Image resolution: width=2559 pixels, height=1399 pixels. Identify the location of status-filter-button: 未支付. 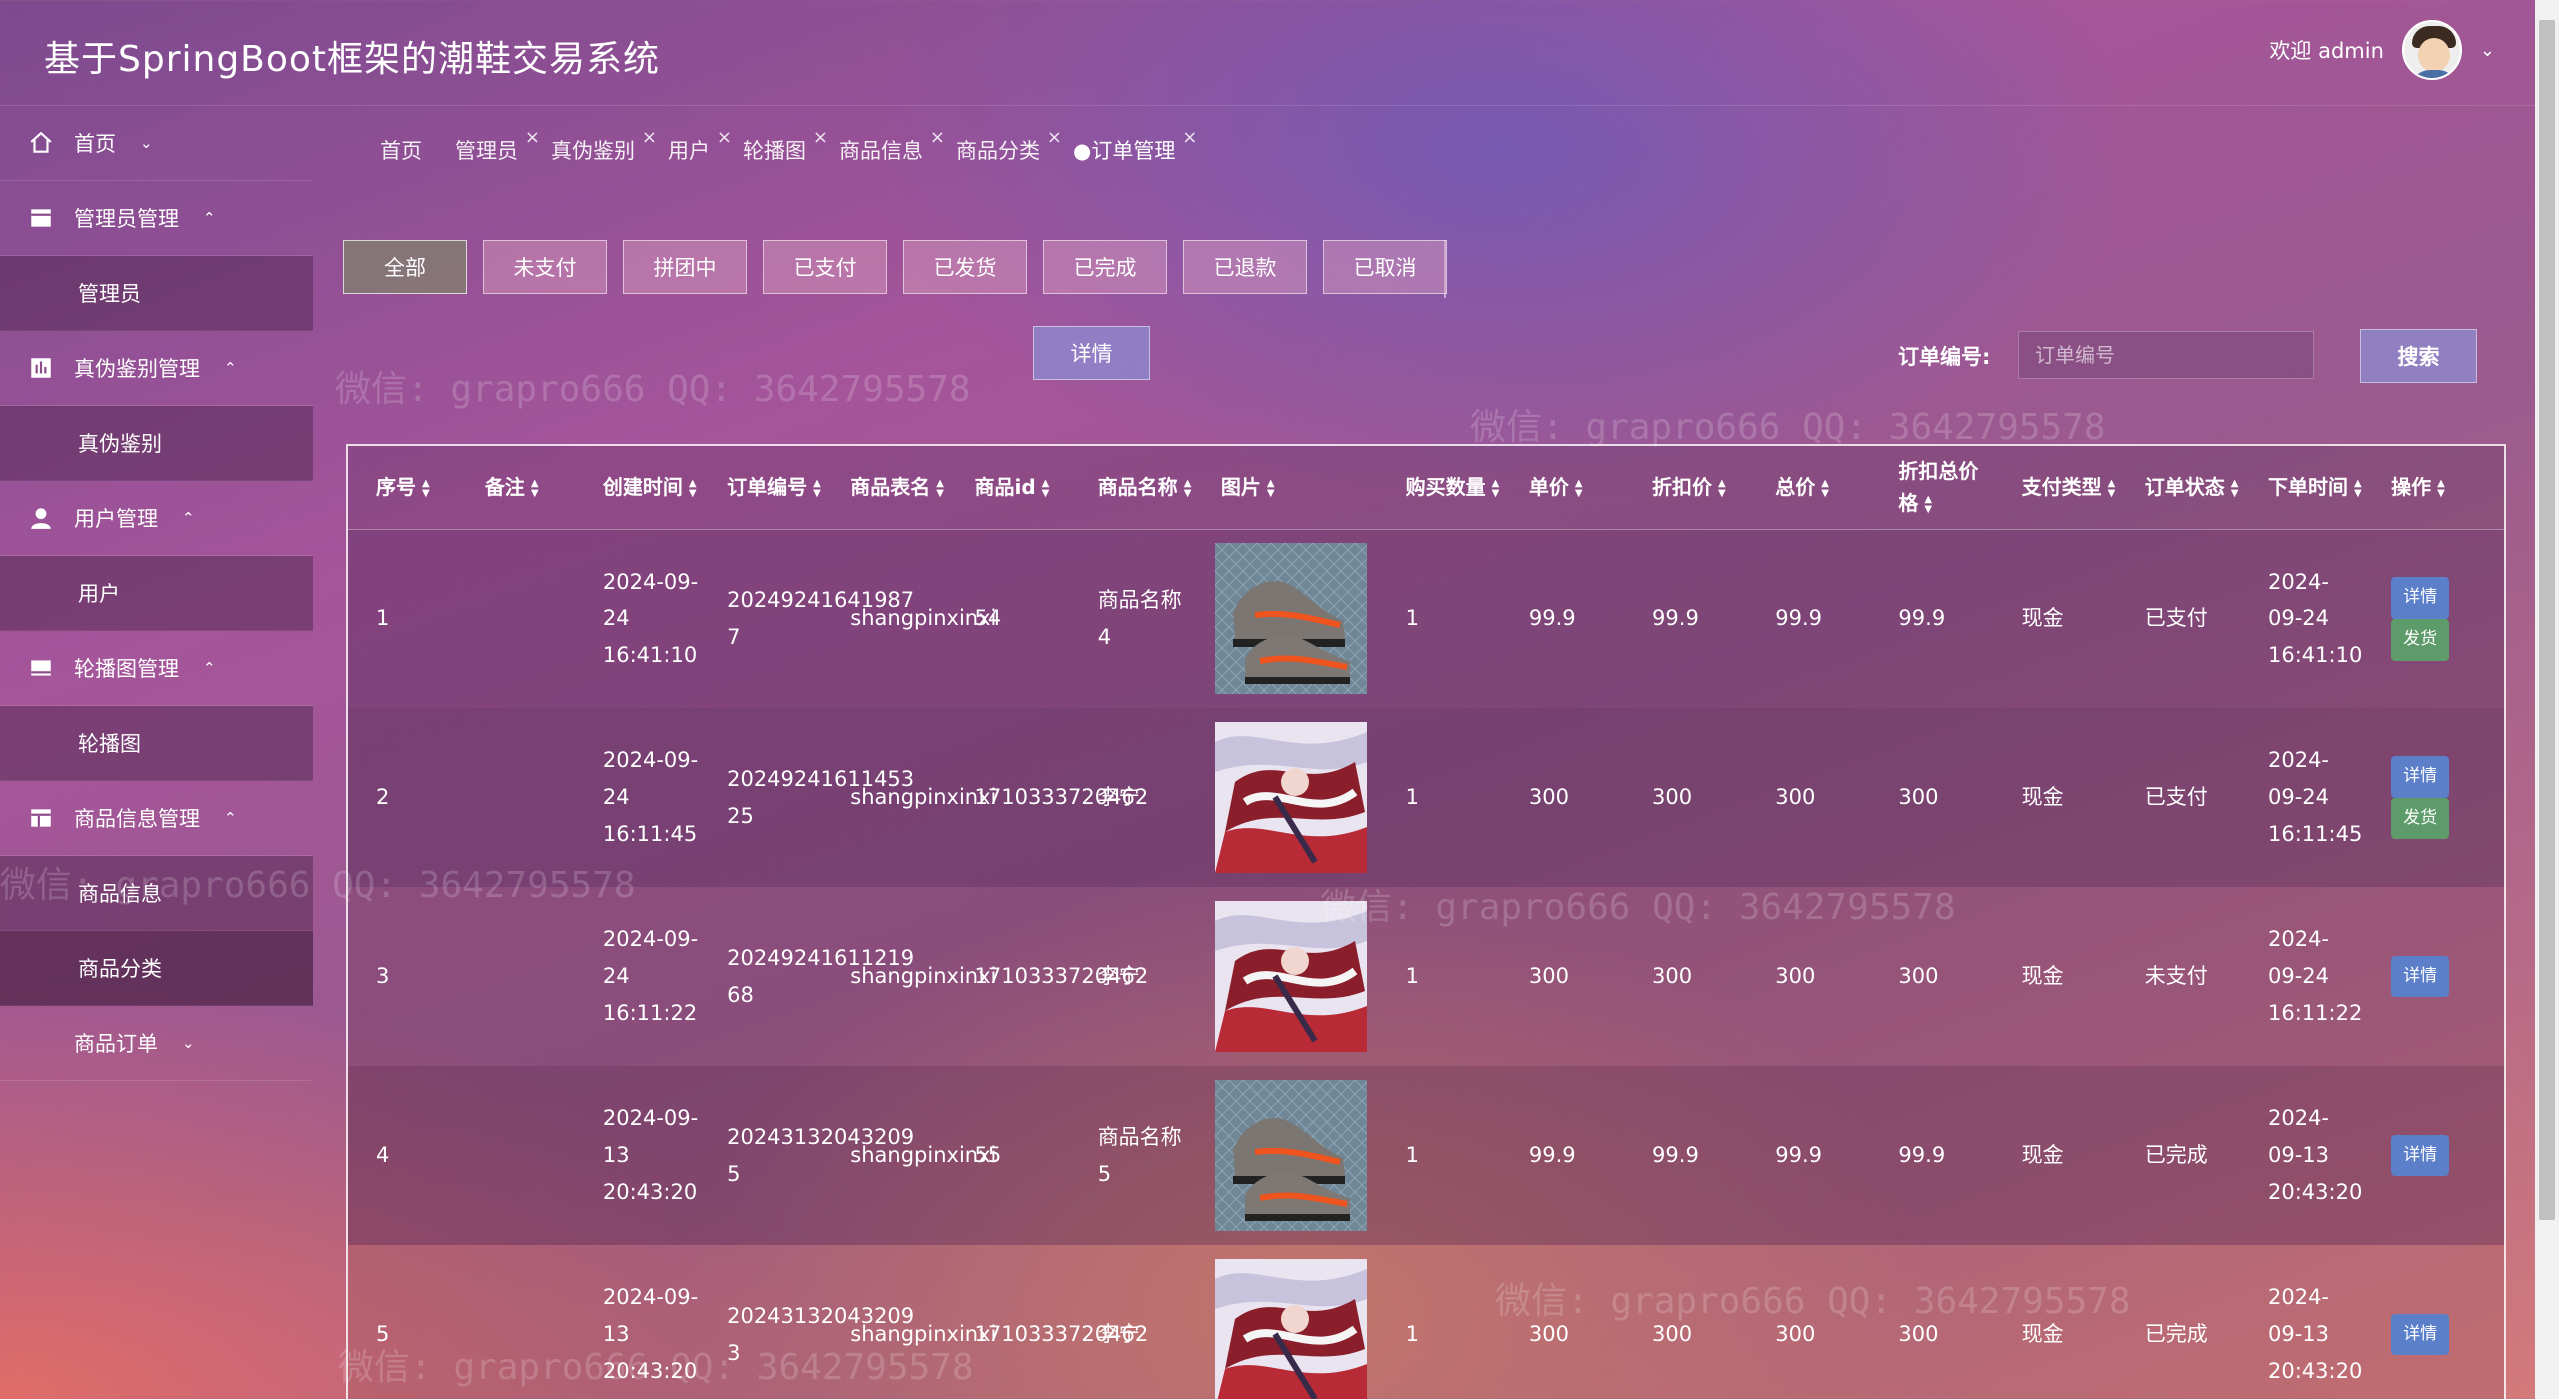
(545, 267).